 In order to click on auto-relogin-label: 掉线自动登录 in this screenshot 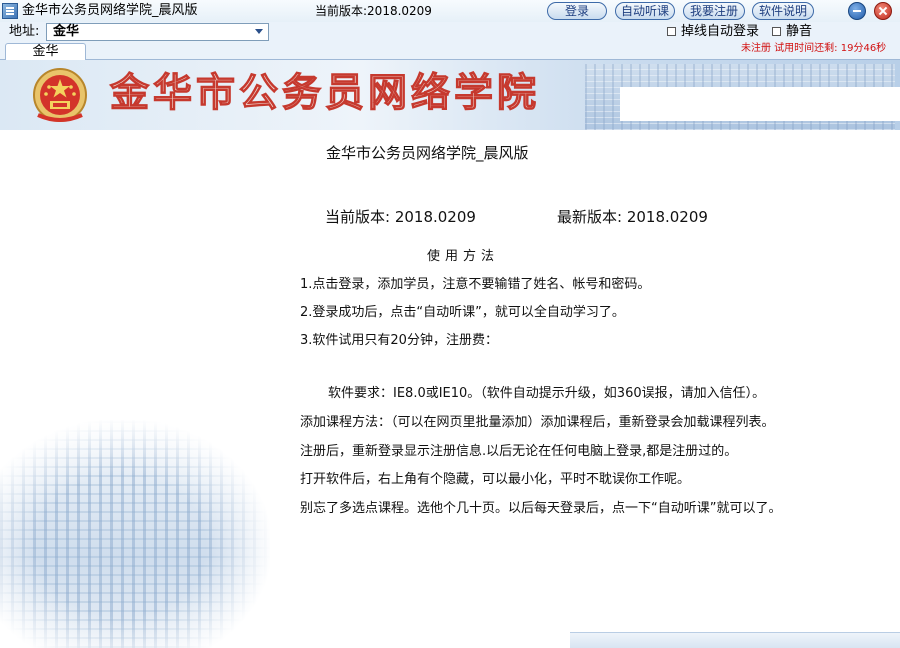, I will do `click(720, 31)`.